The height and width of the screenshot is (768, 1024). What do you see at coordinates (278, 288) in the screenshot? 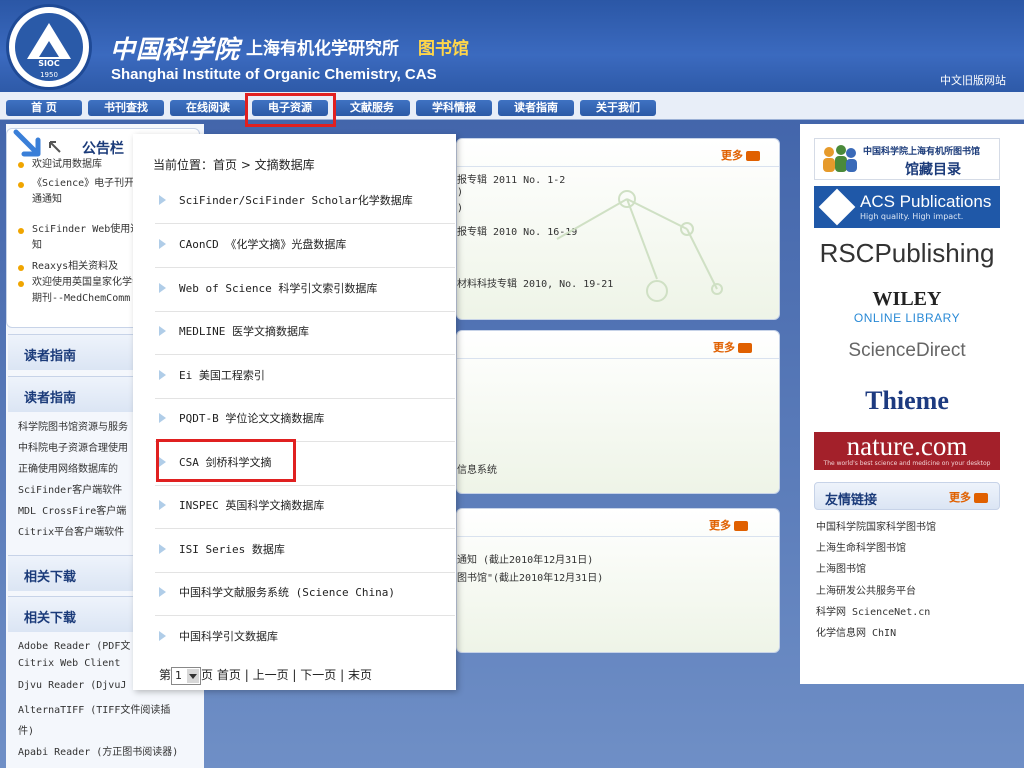
I see `db-item-label: Web of Science 科学引文索引数据库` at bounding box center [278, 288].